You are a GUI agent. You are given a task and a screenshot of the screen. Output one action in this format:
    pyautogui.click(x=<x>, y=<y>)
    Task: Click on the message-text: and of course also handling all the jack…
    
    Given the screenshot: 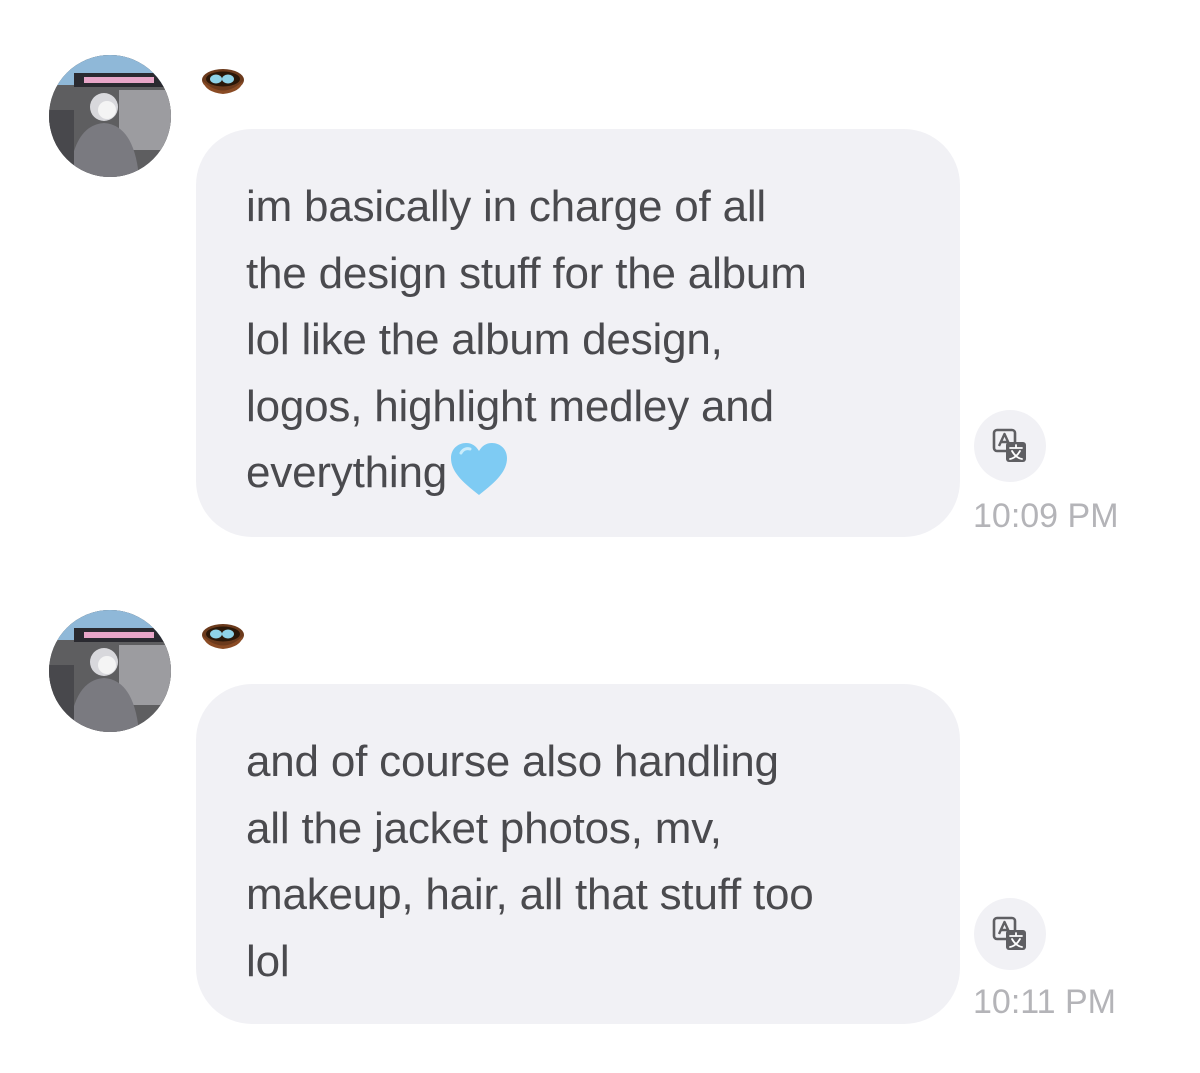 What is the action you would take?
    pyautogui.click(x=588, y=862)
    